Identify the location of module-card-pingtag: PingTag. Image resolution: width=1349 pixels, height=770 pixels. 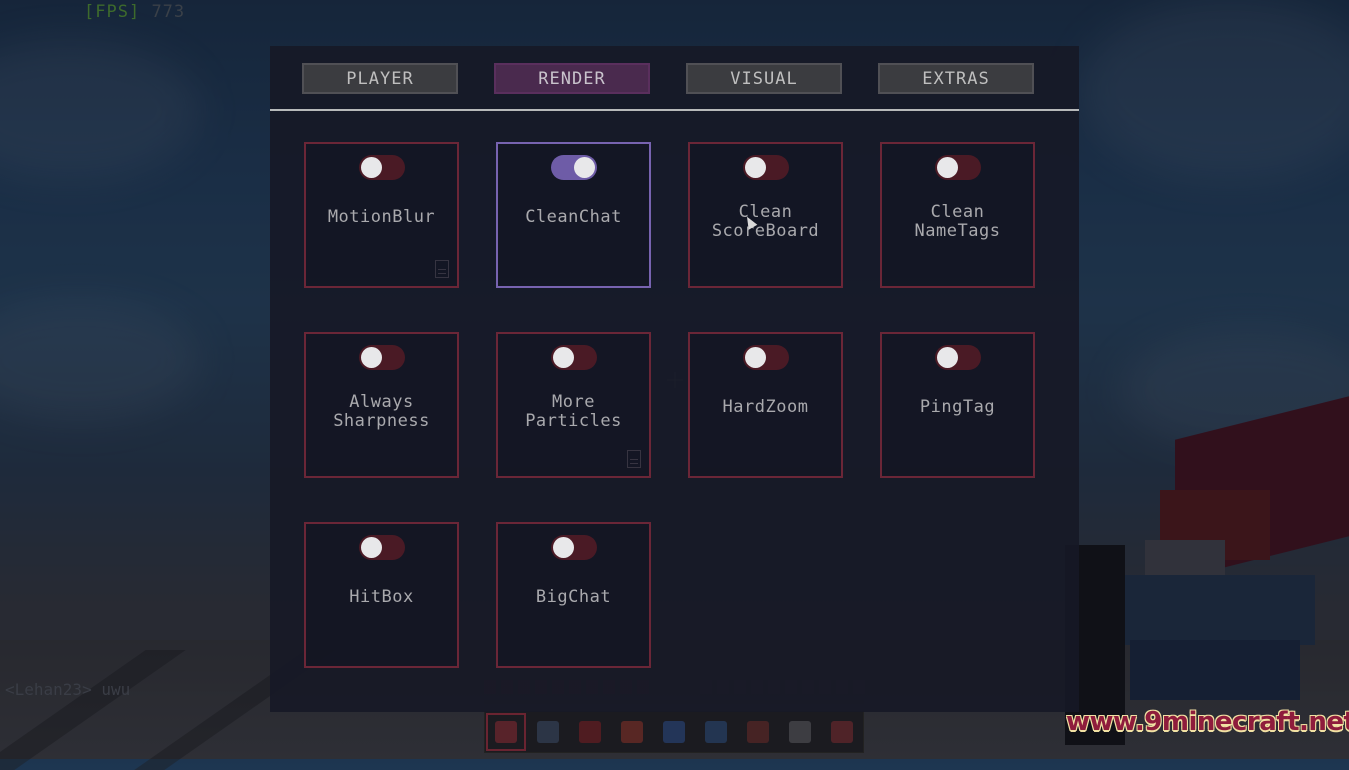
(957, 405).